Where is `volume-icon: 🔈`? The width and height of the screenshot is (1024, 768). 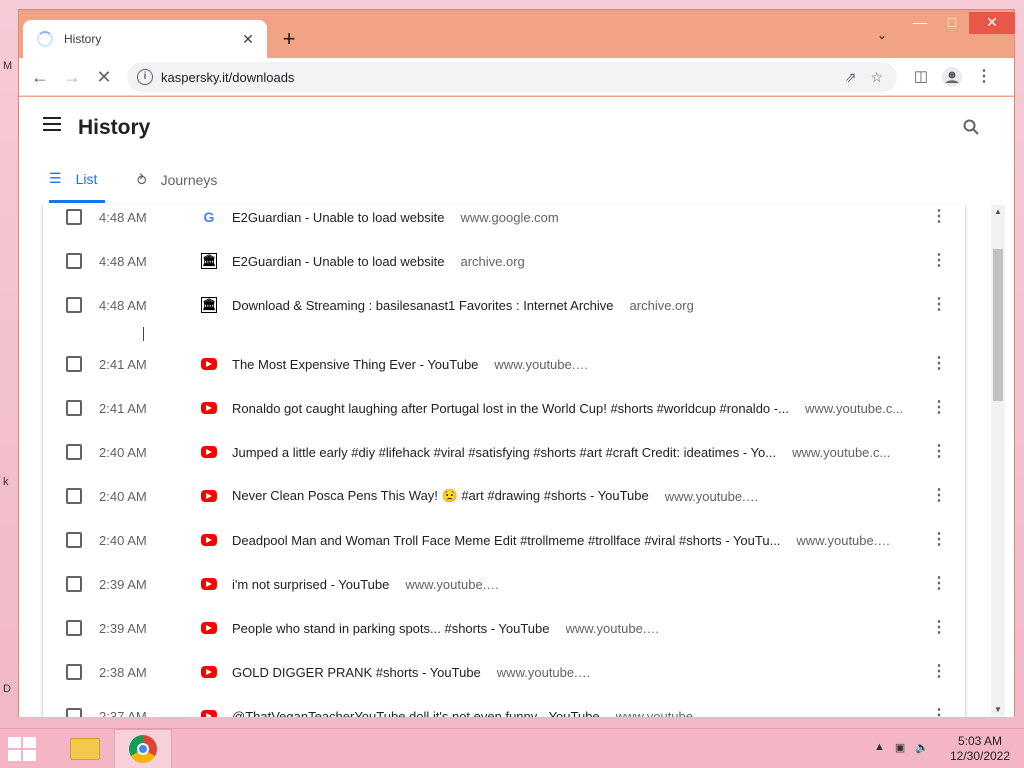
volume-icon: 🔈 is located at coordinates (922, 747).